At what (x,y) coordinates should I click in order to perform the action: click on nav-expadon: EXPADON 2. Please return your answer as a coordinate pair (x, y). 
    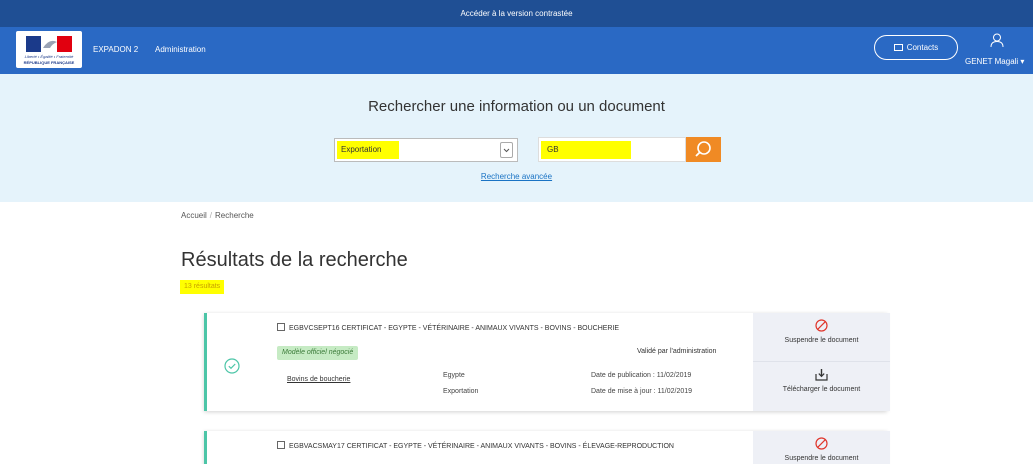
    Looking at the image, I should click on (115, 49).